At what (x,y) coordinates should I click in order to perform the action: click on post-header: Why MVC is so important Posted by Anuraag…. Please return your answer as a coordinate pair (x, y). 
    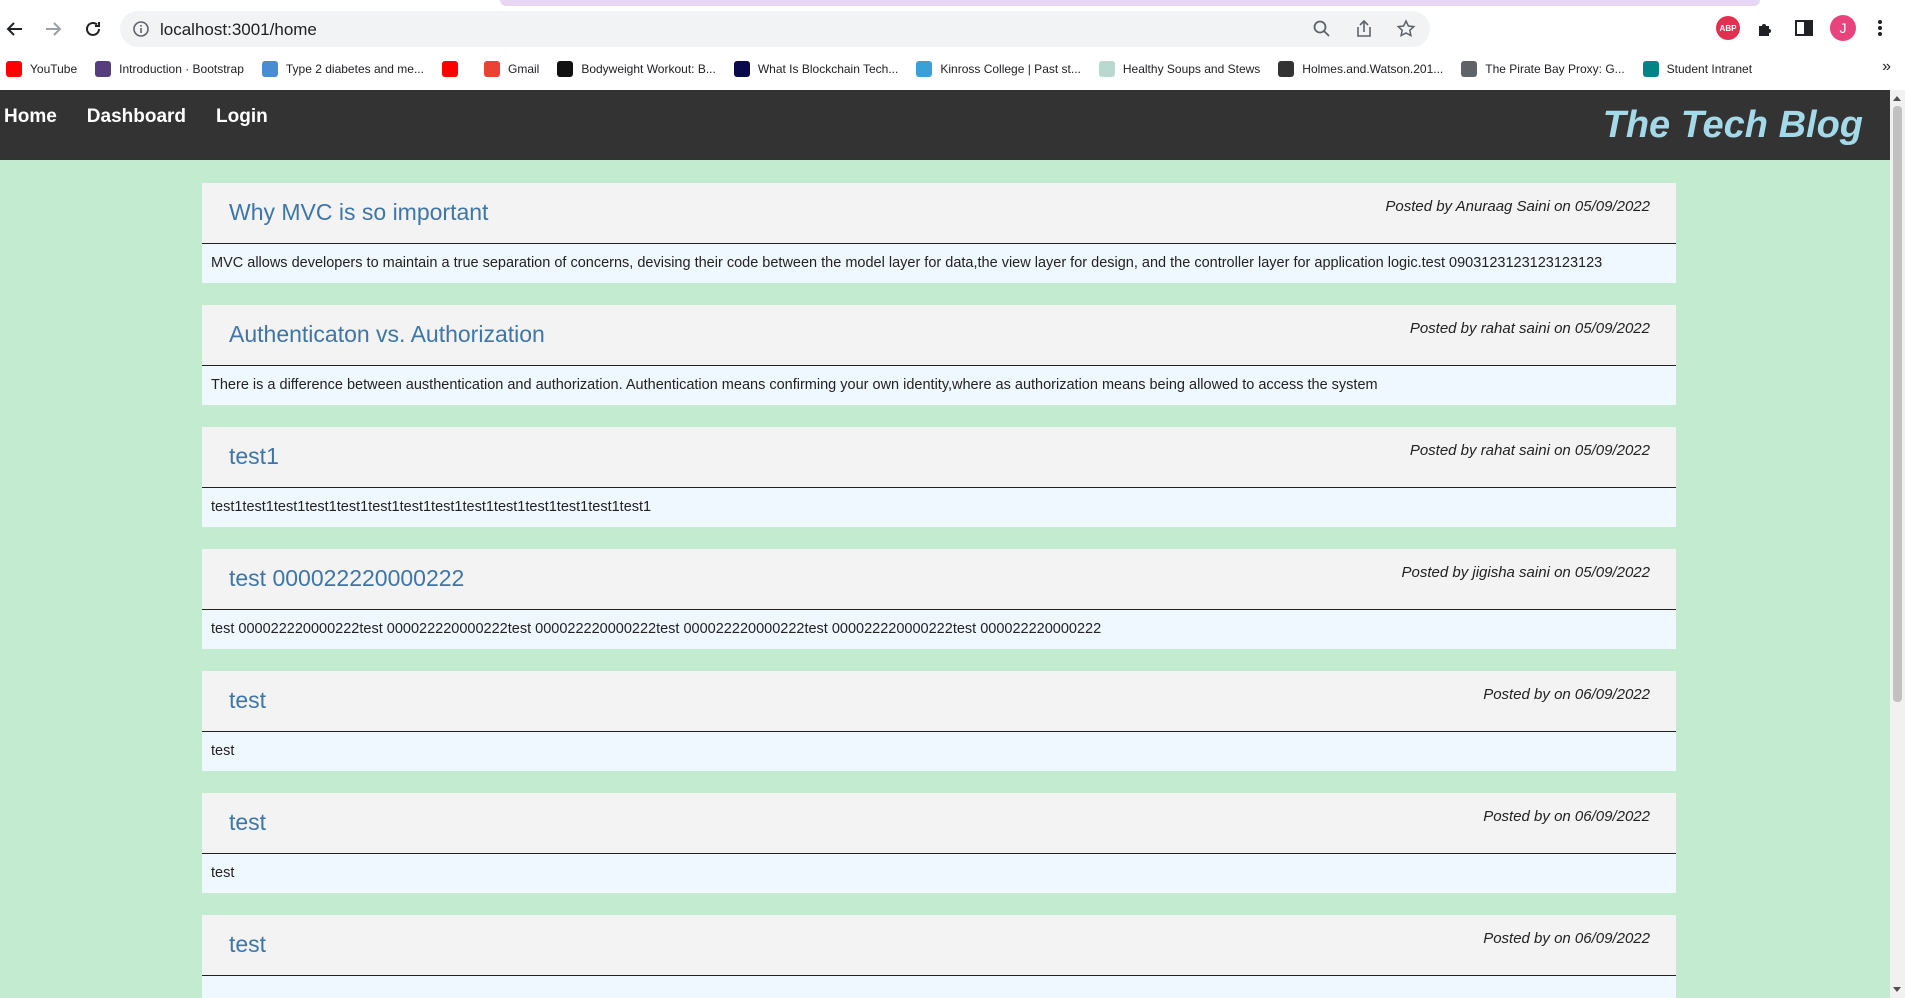
    Looking at the image, I should click on (939, 213).